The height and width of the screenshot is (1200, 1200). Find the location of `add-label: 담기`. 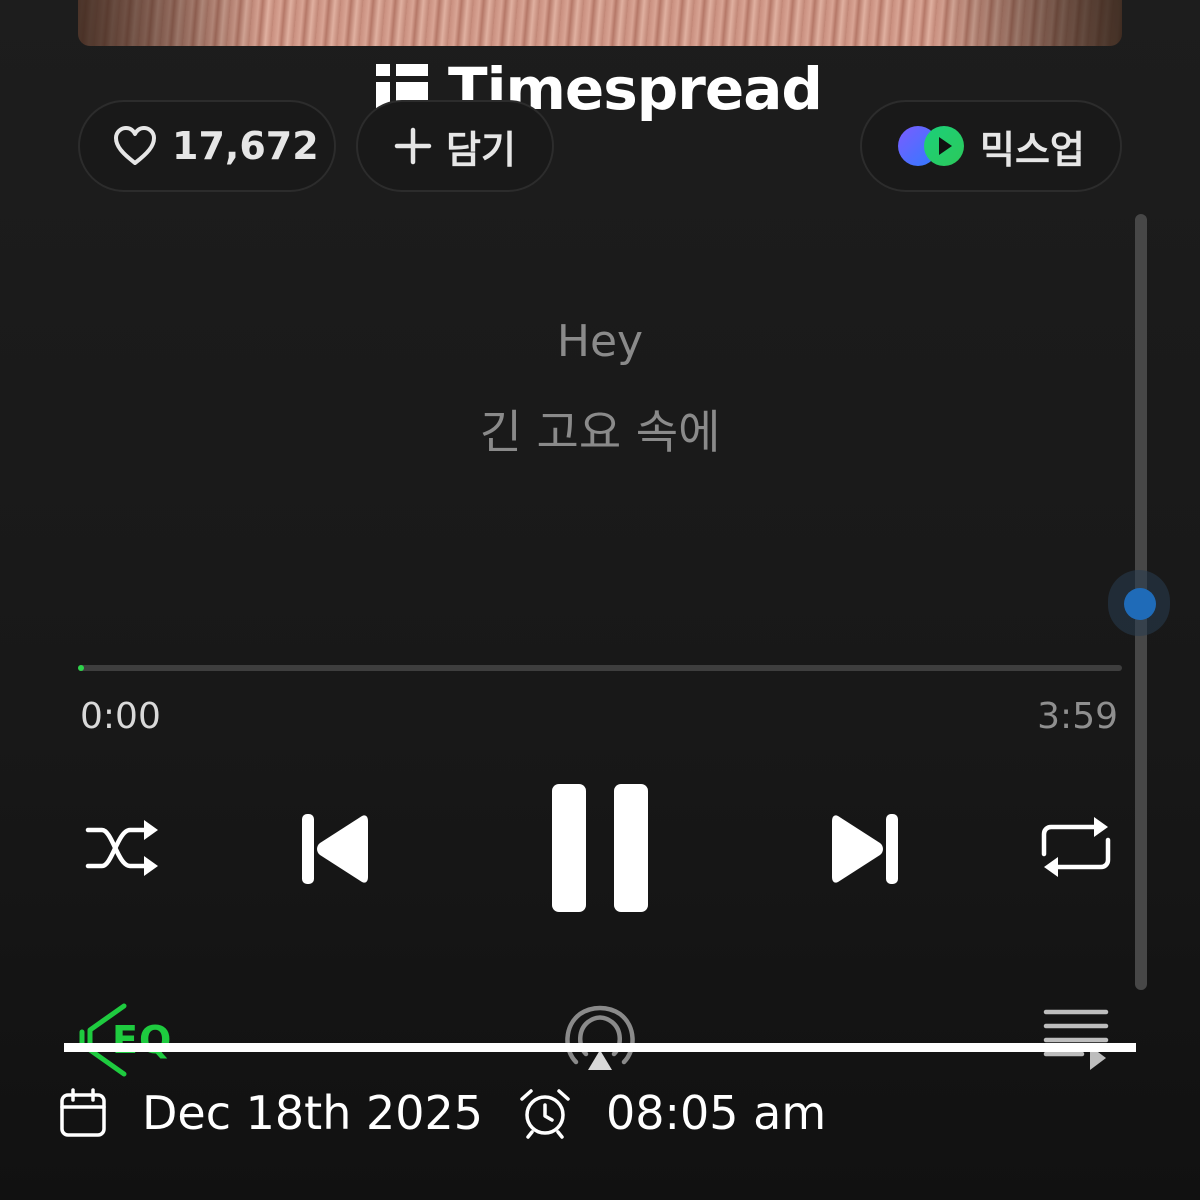

add-label: 담기 is located at coordinates (481, 149).